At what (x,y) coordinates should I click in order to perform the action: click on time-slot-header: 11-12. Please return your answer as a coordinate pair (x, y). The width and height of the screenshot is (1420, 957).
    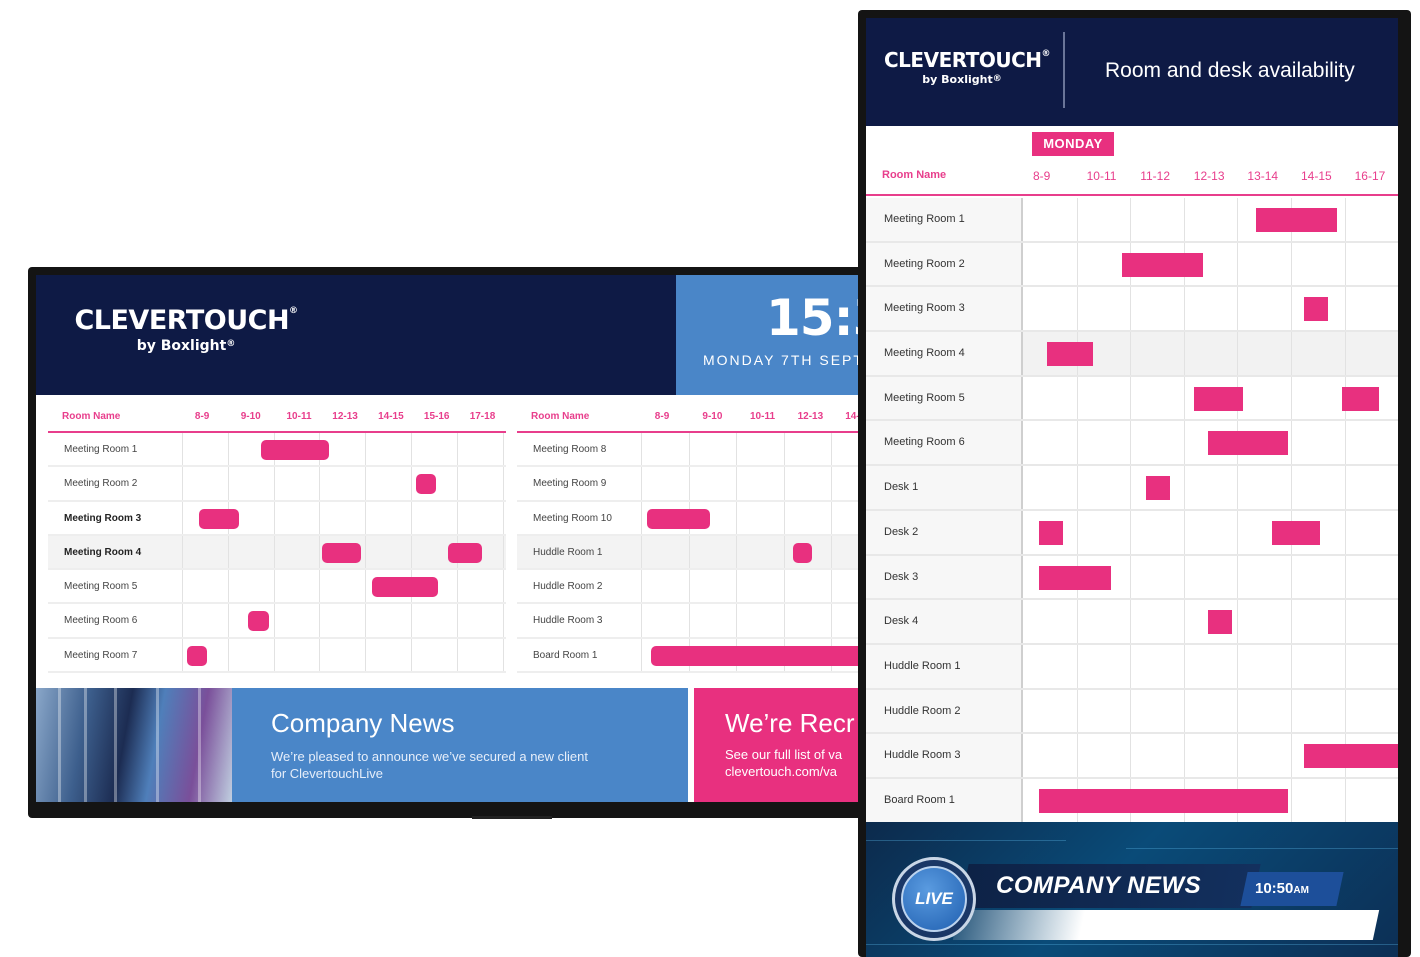
    Looking at the image, I should click on (1155, 176).